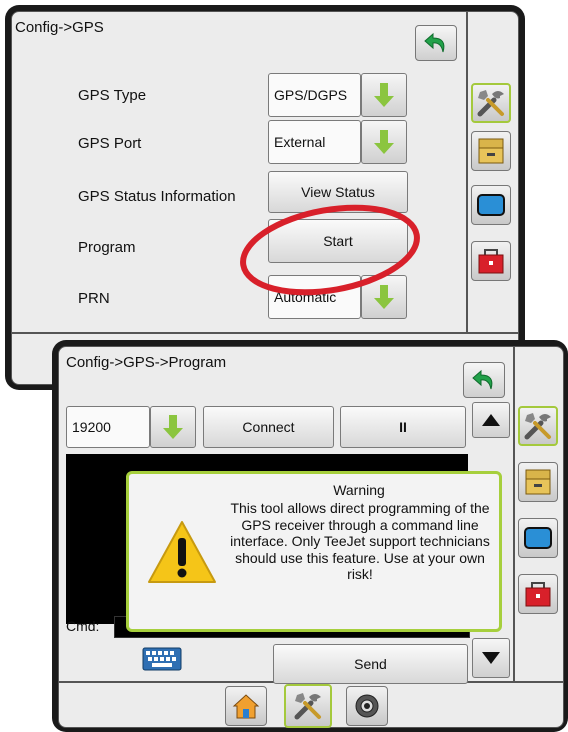 The width and height of the screenshot is (568, 732). I want to click on pause-label: II, so click(403, 427).